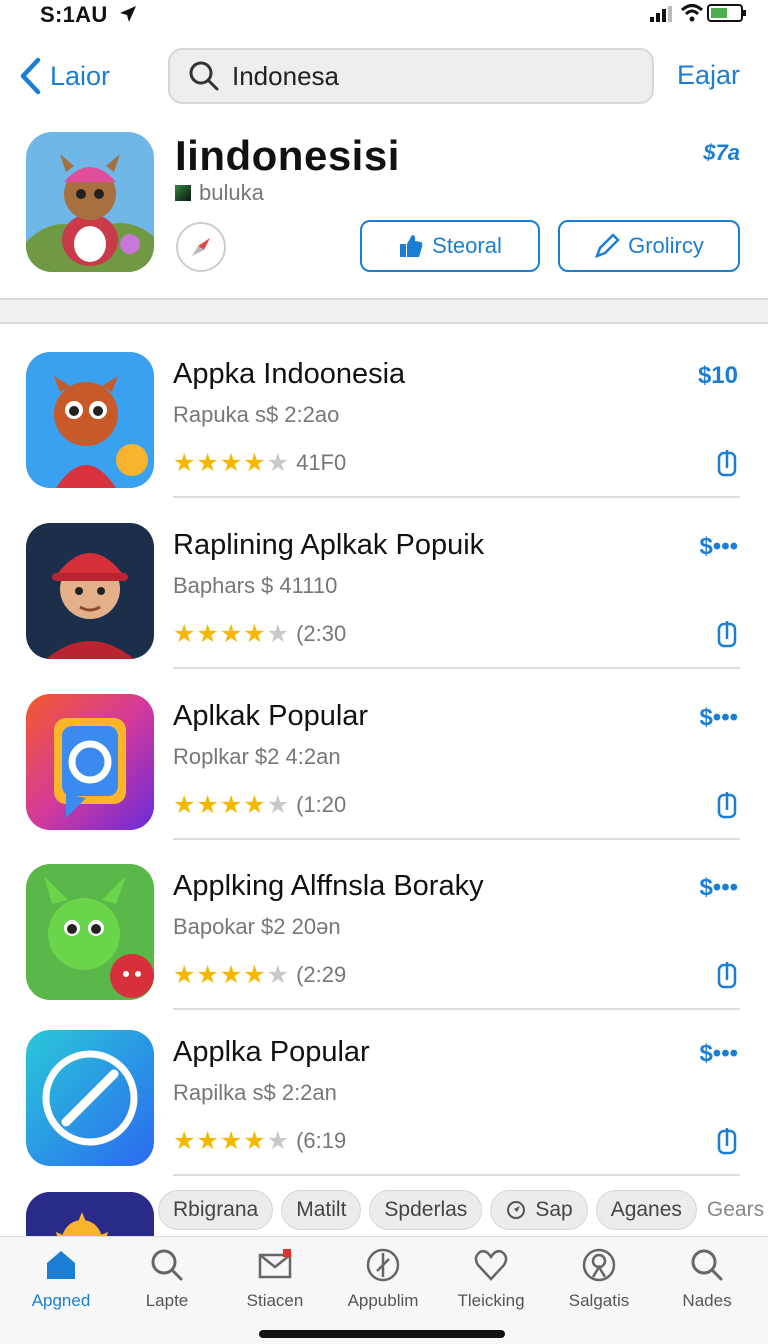 This screenshot has height=1344, width=768. I want to click on app-name: Raplining Aplkak Popuik, so click(329, 545).